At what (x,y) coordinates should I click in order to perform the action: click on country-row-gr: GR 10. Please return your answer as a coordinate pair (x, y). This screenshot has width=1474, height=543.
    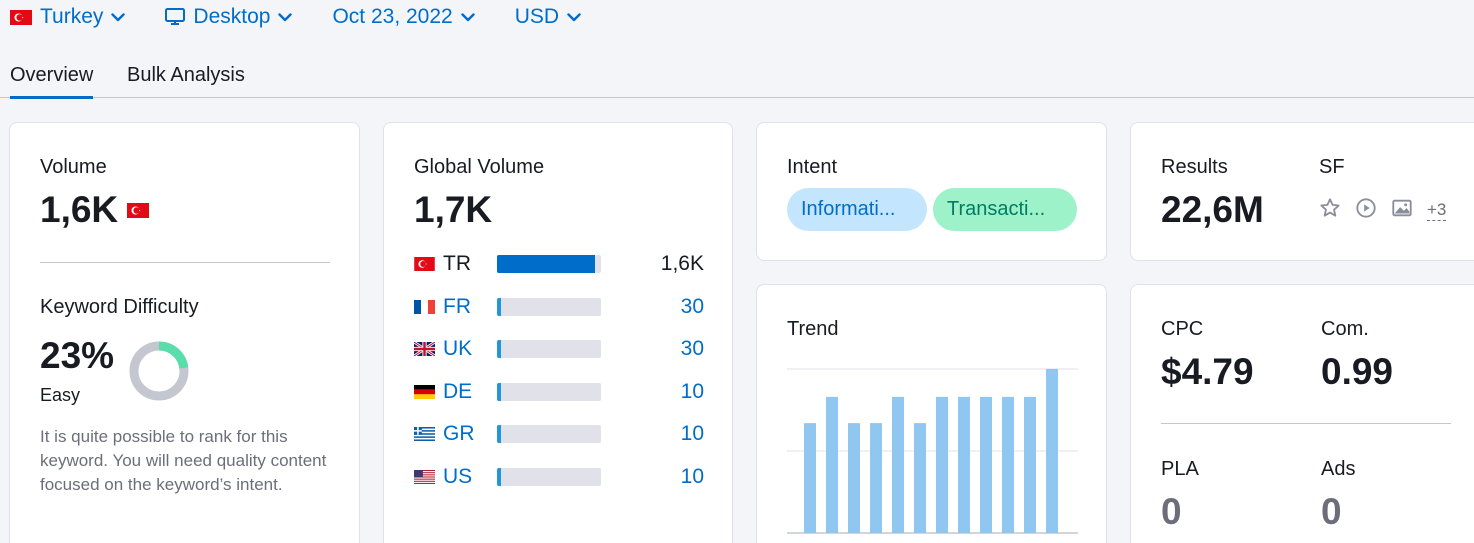
    Looking at the image, I should click on (559, 434).